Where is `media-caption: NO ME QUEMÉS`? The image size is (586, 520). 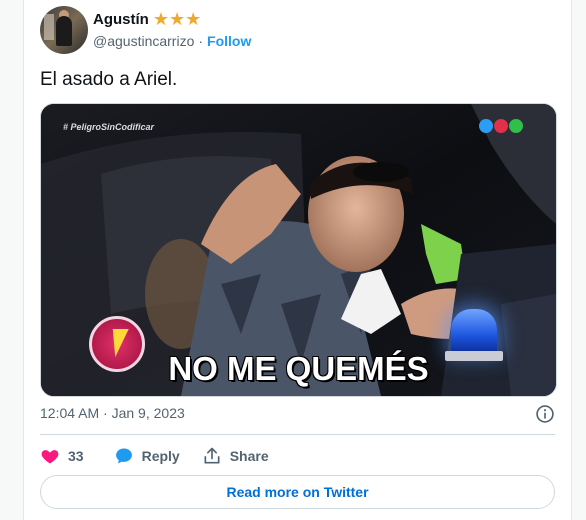
media-caption: NO ME QUEMÉS is located at coordinates (298, 368).